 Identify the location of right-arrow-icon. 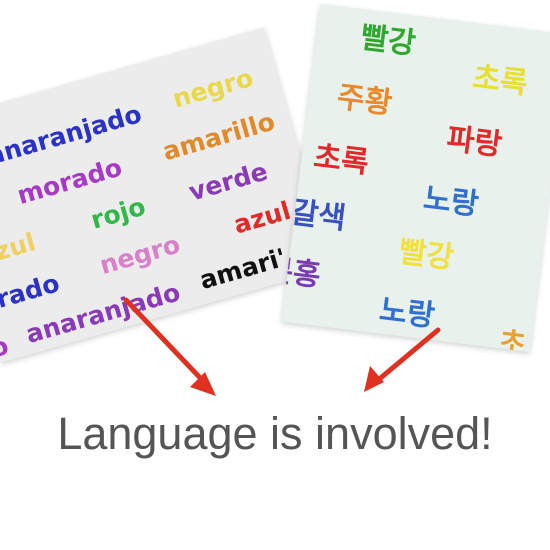
(407, 355).